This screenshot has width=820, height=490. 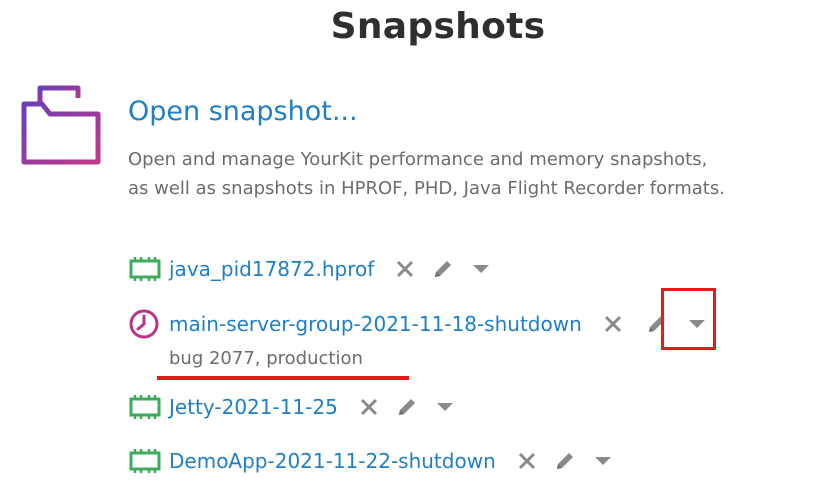 What do you see at coordinates (266, 358) in the screenshot?
I see `snapshot-tags: bug 2077, production` at bounding box center [266, 358].